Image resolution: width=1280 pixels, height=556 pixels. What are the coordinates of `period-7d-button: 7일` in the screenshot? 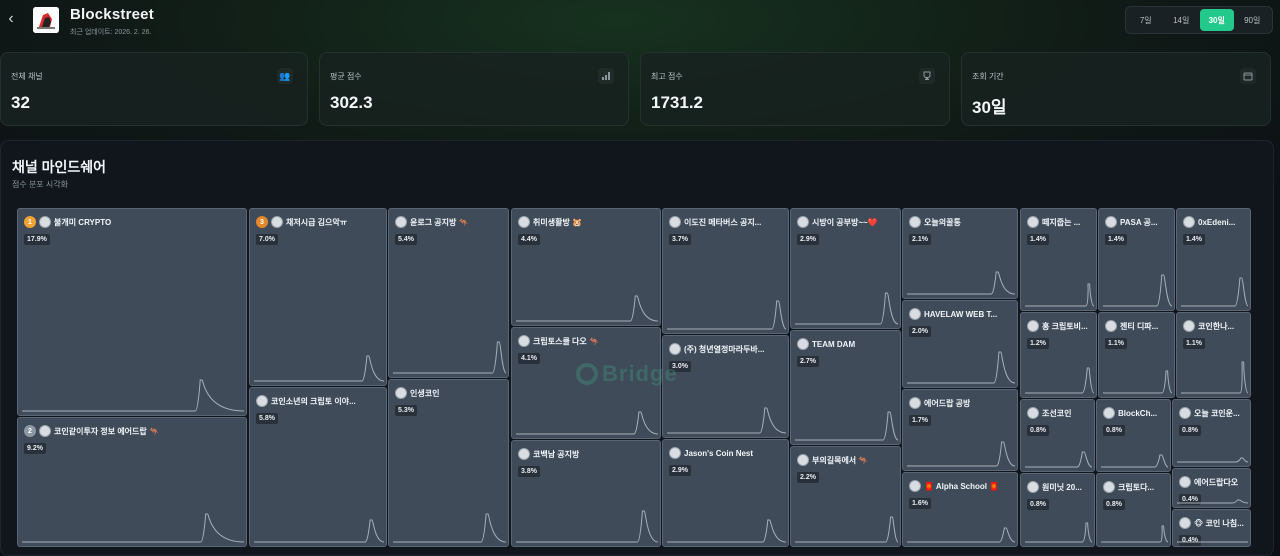 It's located at (1146, 20).